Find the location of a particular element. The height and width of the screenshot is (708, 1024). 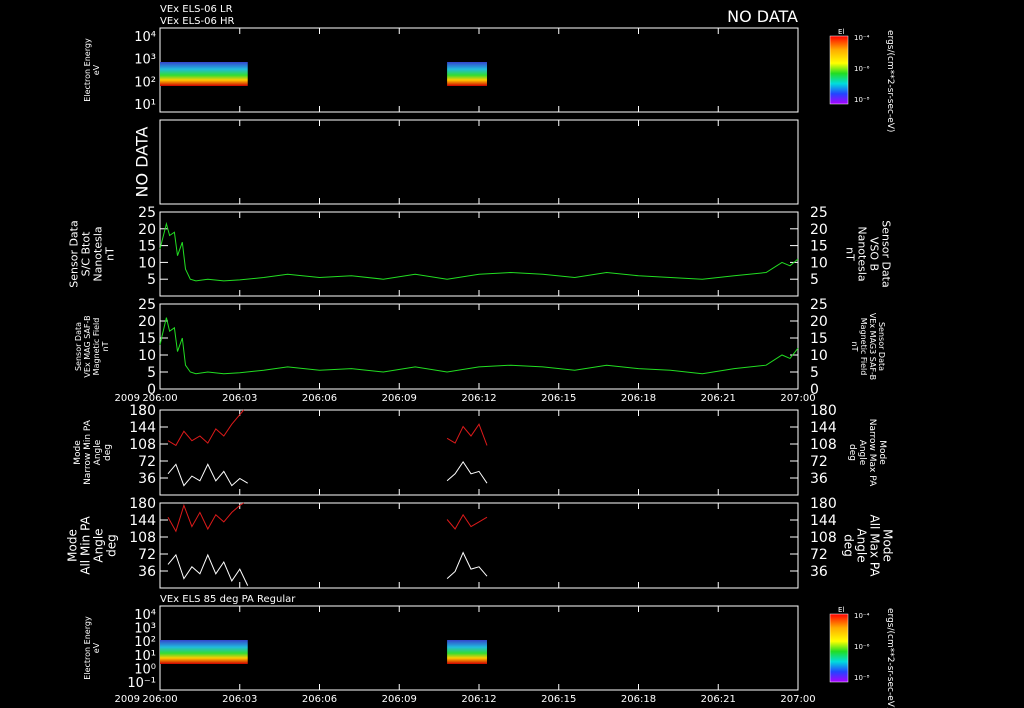

y-tick-label: 10¹ is located at coordinates (145, 105).